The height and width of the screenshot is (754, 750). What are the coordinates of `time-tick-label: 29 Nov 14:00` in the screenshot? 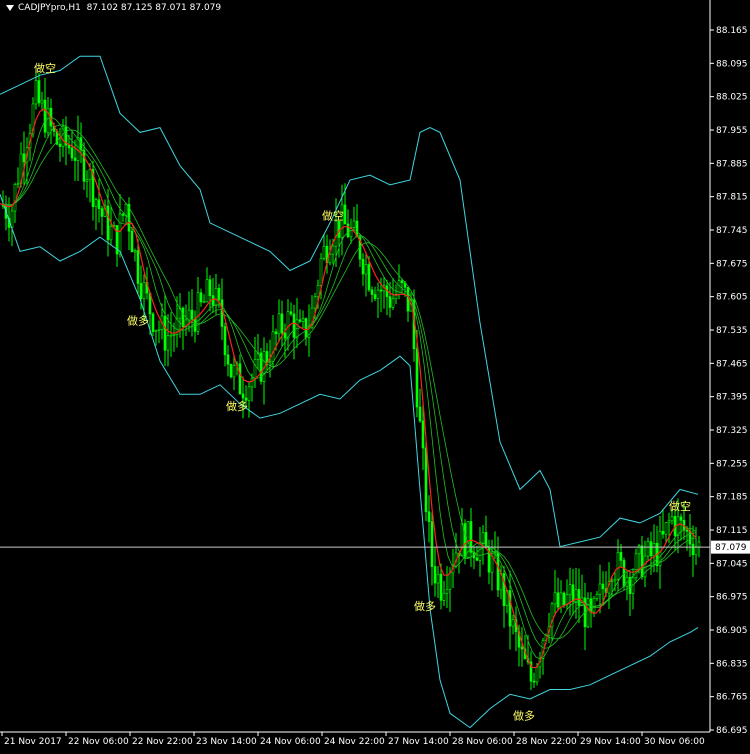 It's located at (610, 742).